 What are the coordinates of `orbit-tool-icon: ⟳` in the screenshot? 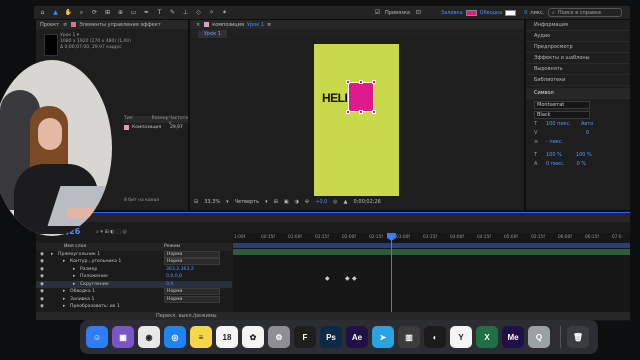 It's located at (94, 12).